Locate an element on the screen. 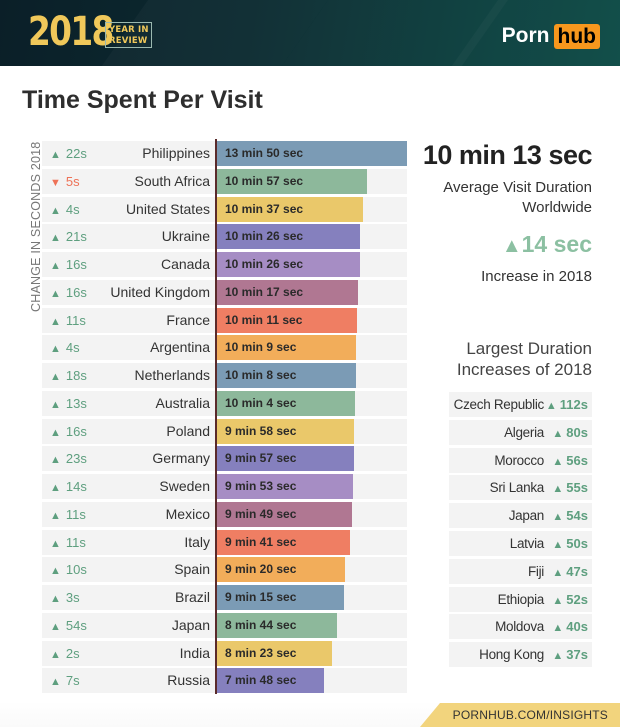  chart-row: ▲ 21s Ukraine 10 min 26 sec is located at coordinates (224, 237).